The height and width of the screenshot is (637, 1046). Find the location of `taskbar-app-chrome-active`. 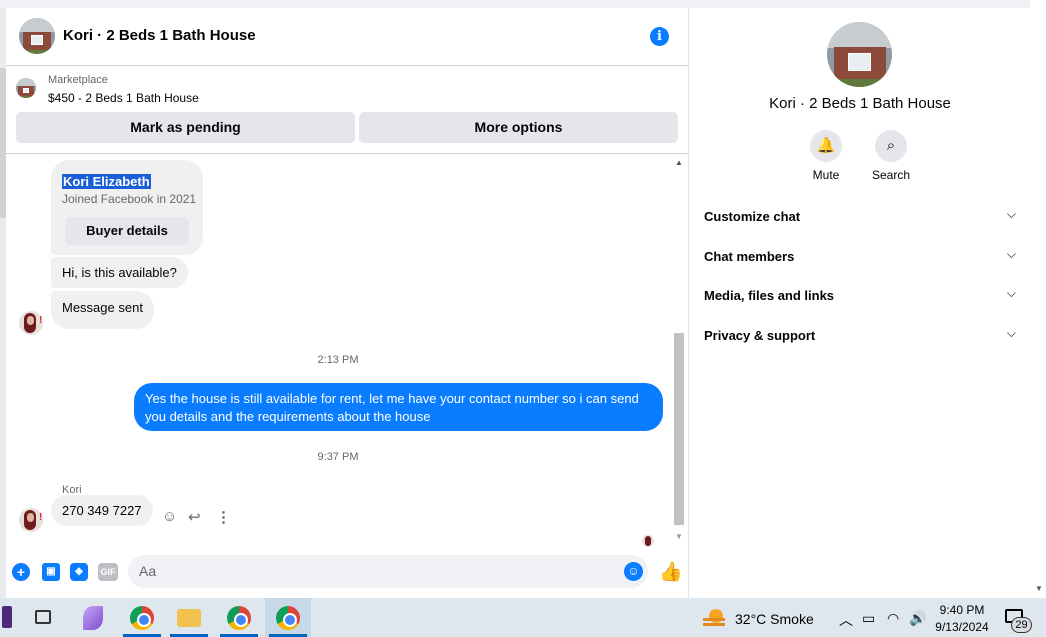

taskbar-app-chrome-active is located at coordinates (288, 617).